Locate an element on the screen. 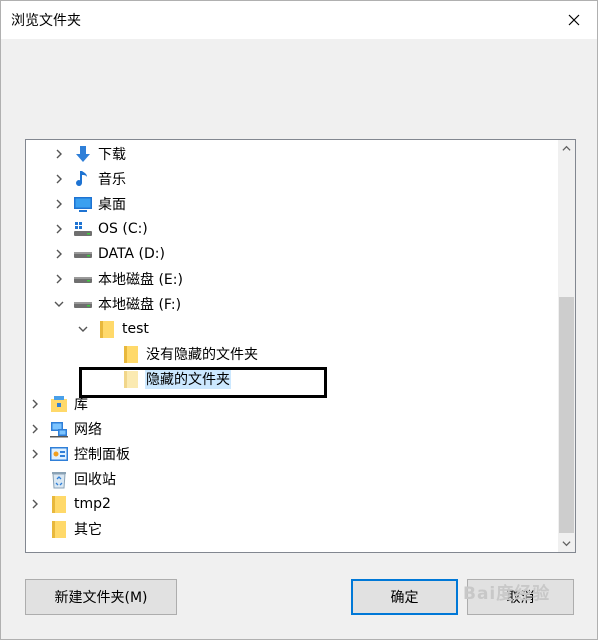 The image size is (598, 640). tree-item-label: 音乐 is located at coordinates (112, 180).